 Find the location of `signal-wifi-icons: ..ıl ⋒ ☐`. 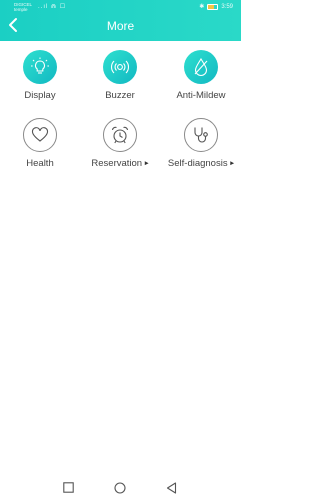

signal-wifi-icons: ..ıl ⋒ ☐ is located at coordinates (52, 7).